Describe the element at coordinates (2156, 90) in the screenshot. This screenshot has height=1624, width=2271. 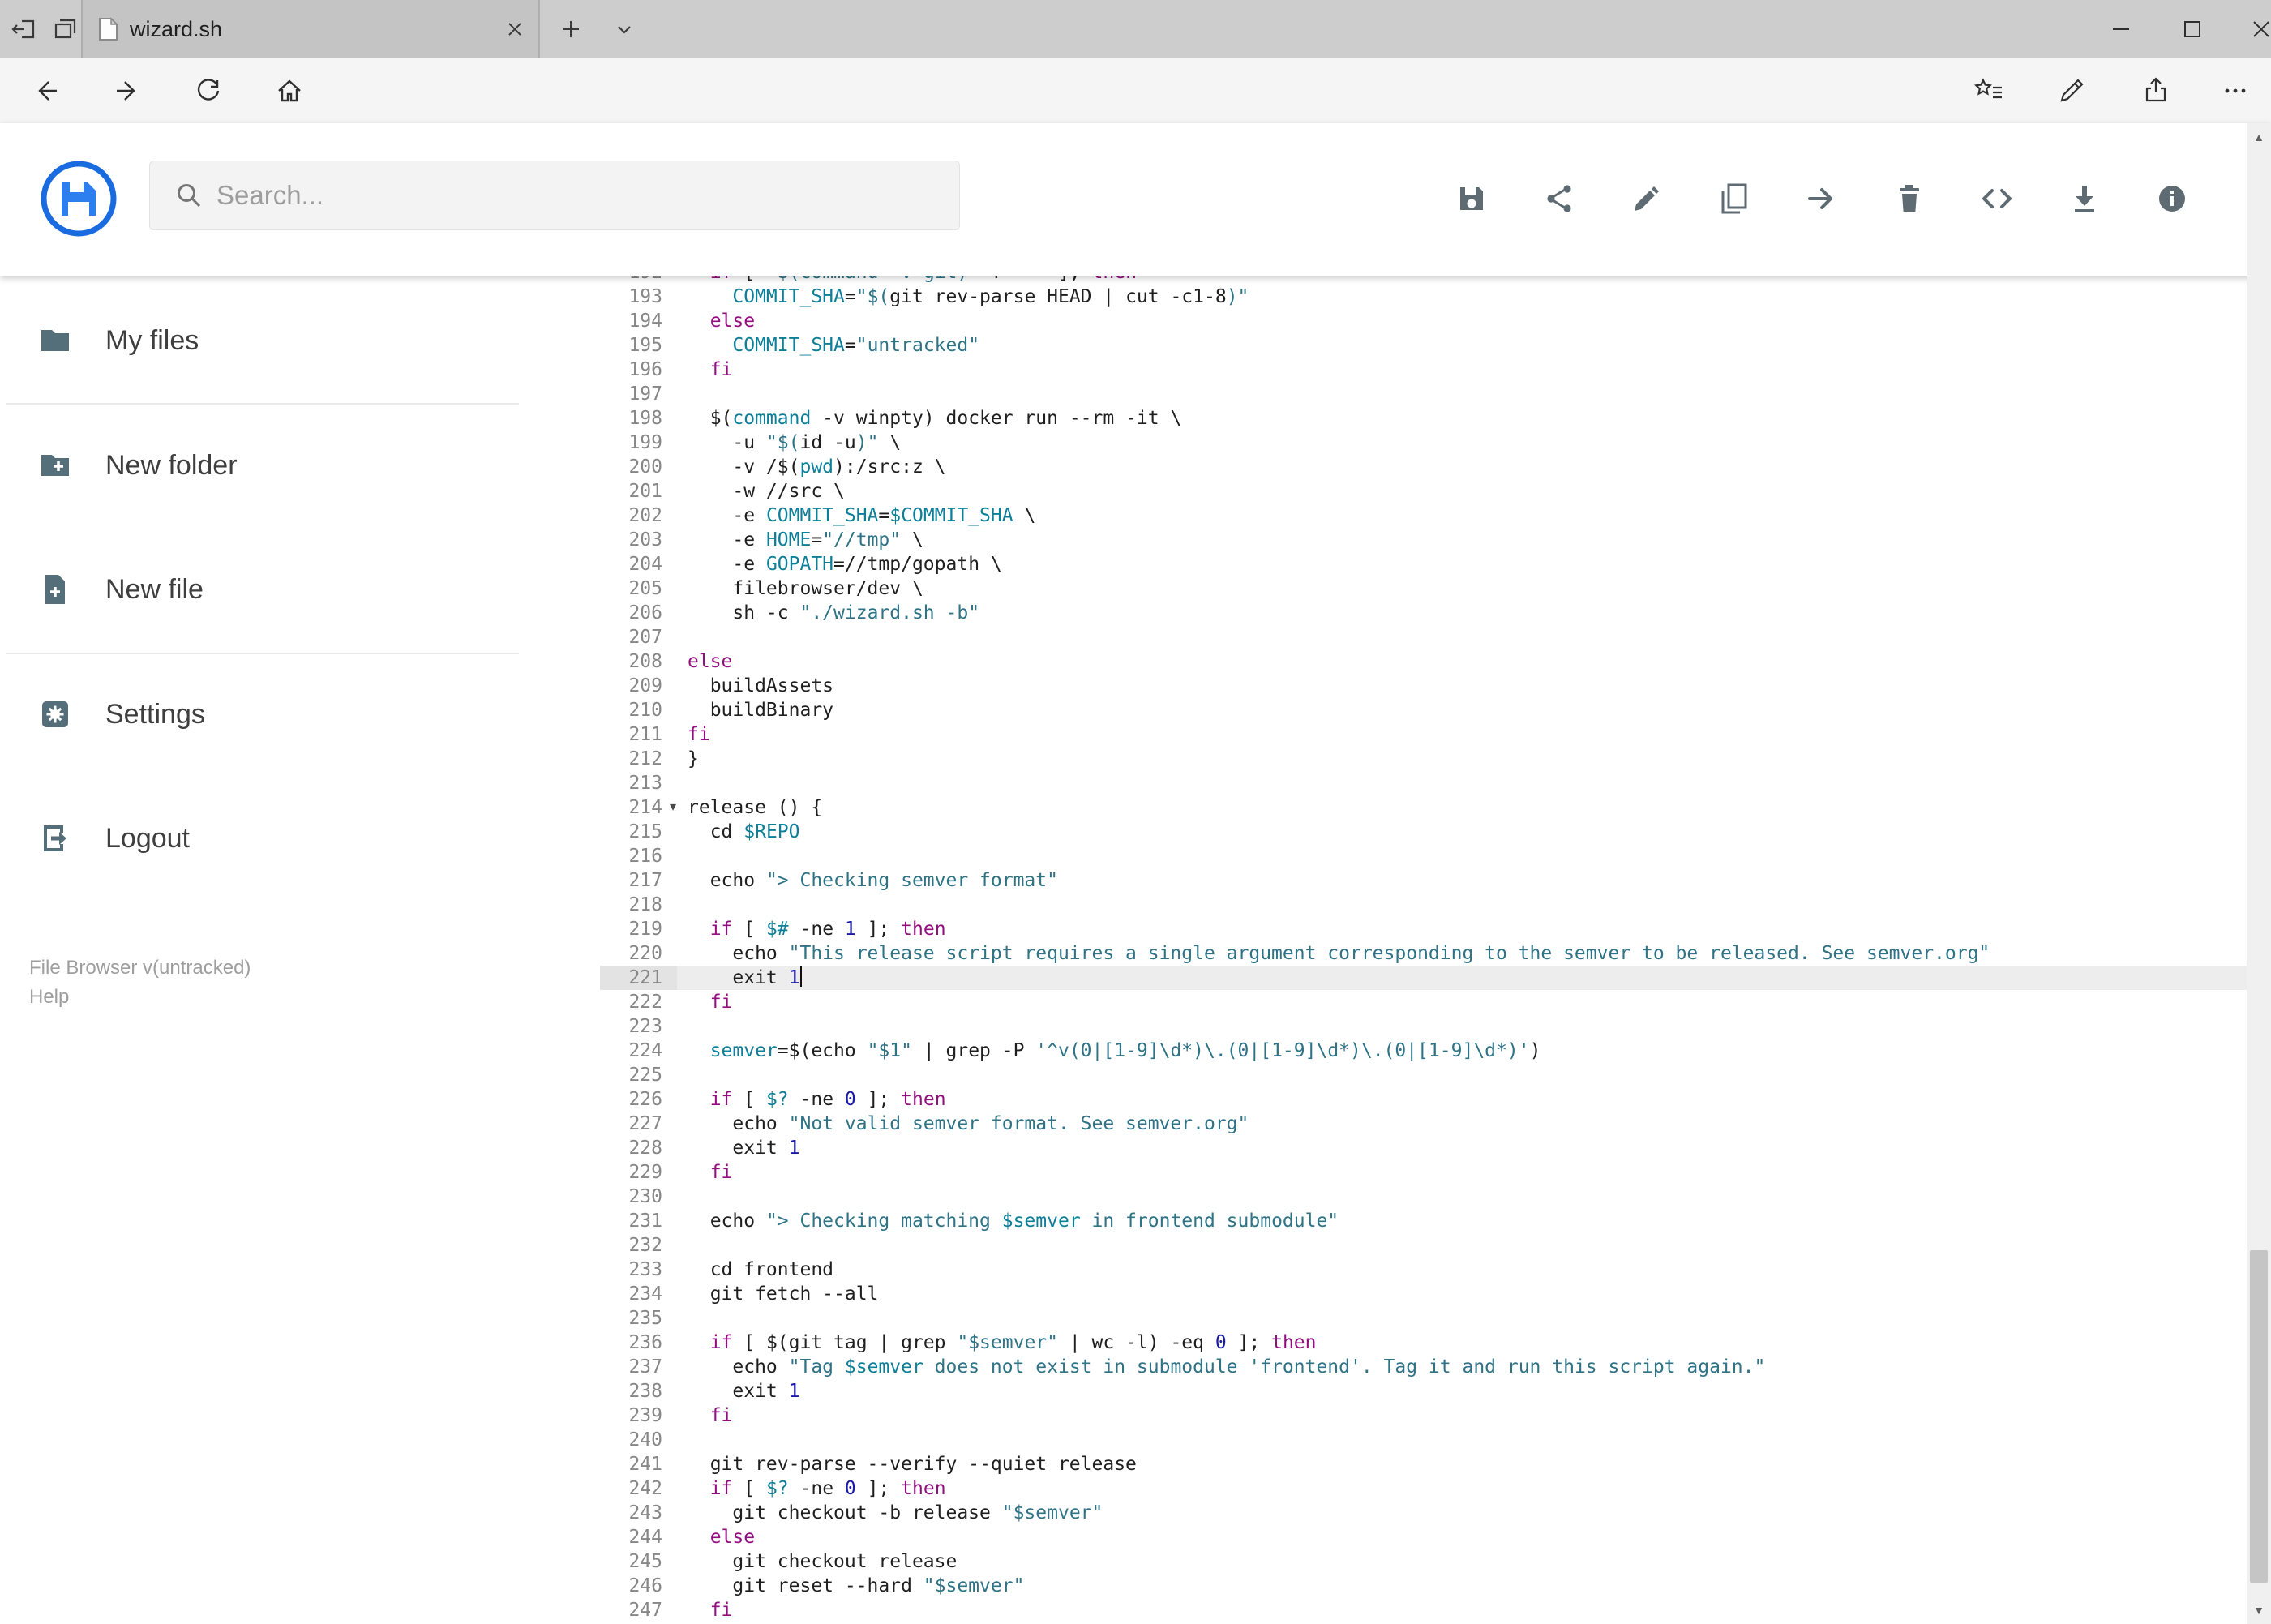
I see `share-icon` at that location.